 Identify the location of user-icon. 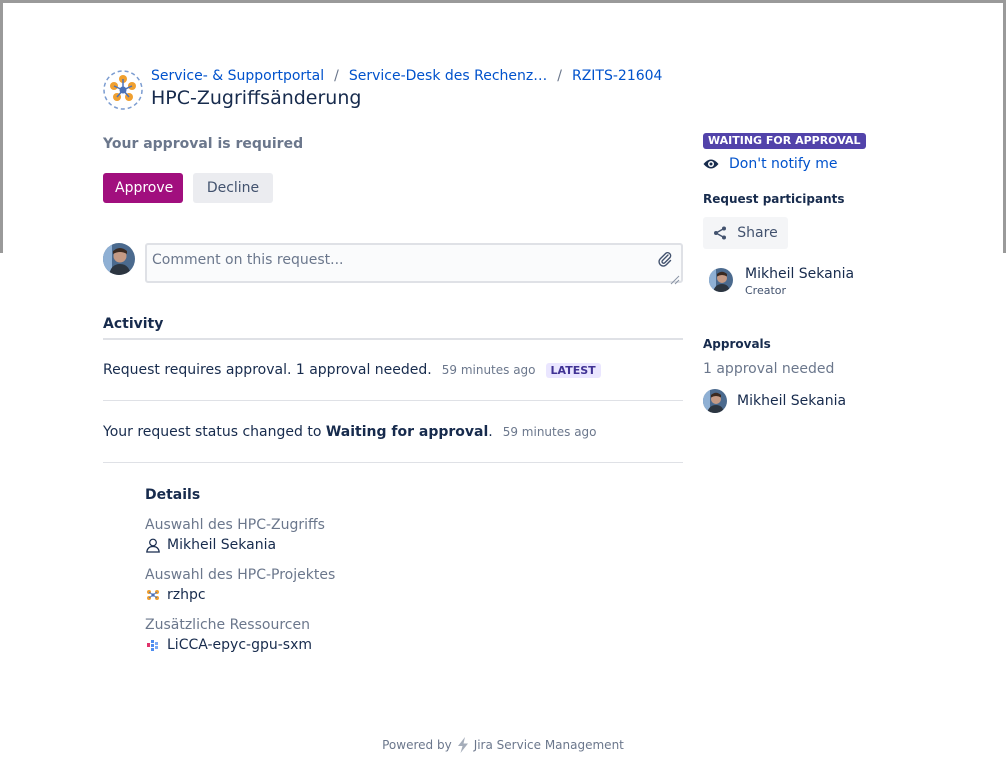
(153, 545).